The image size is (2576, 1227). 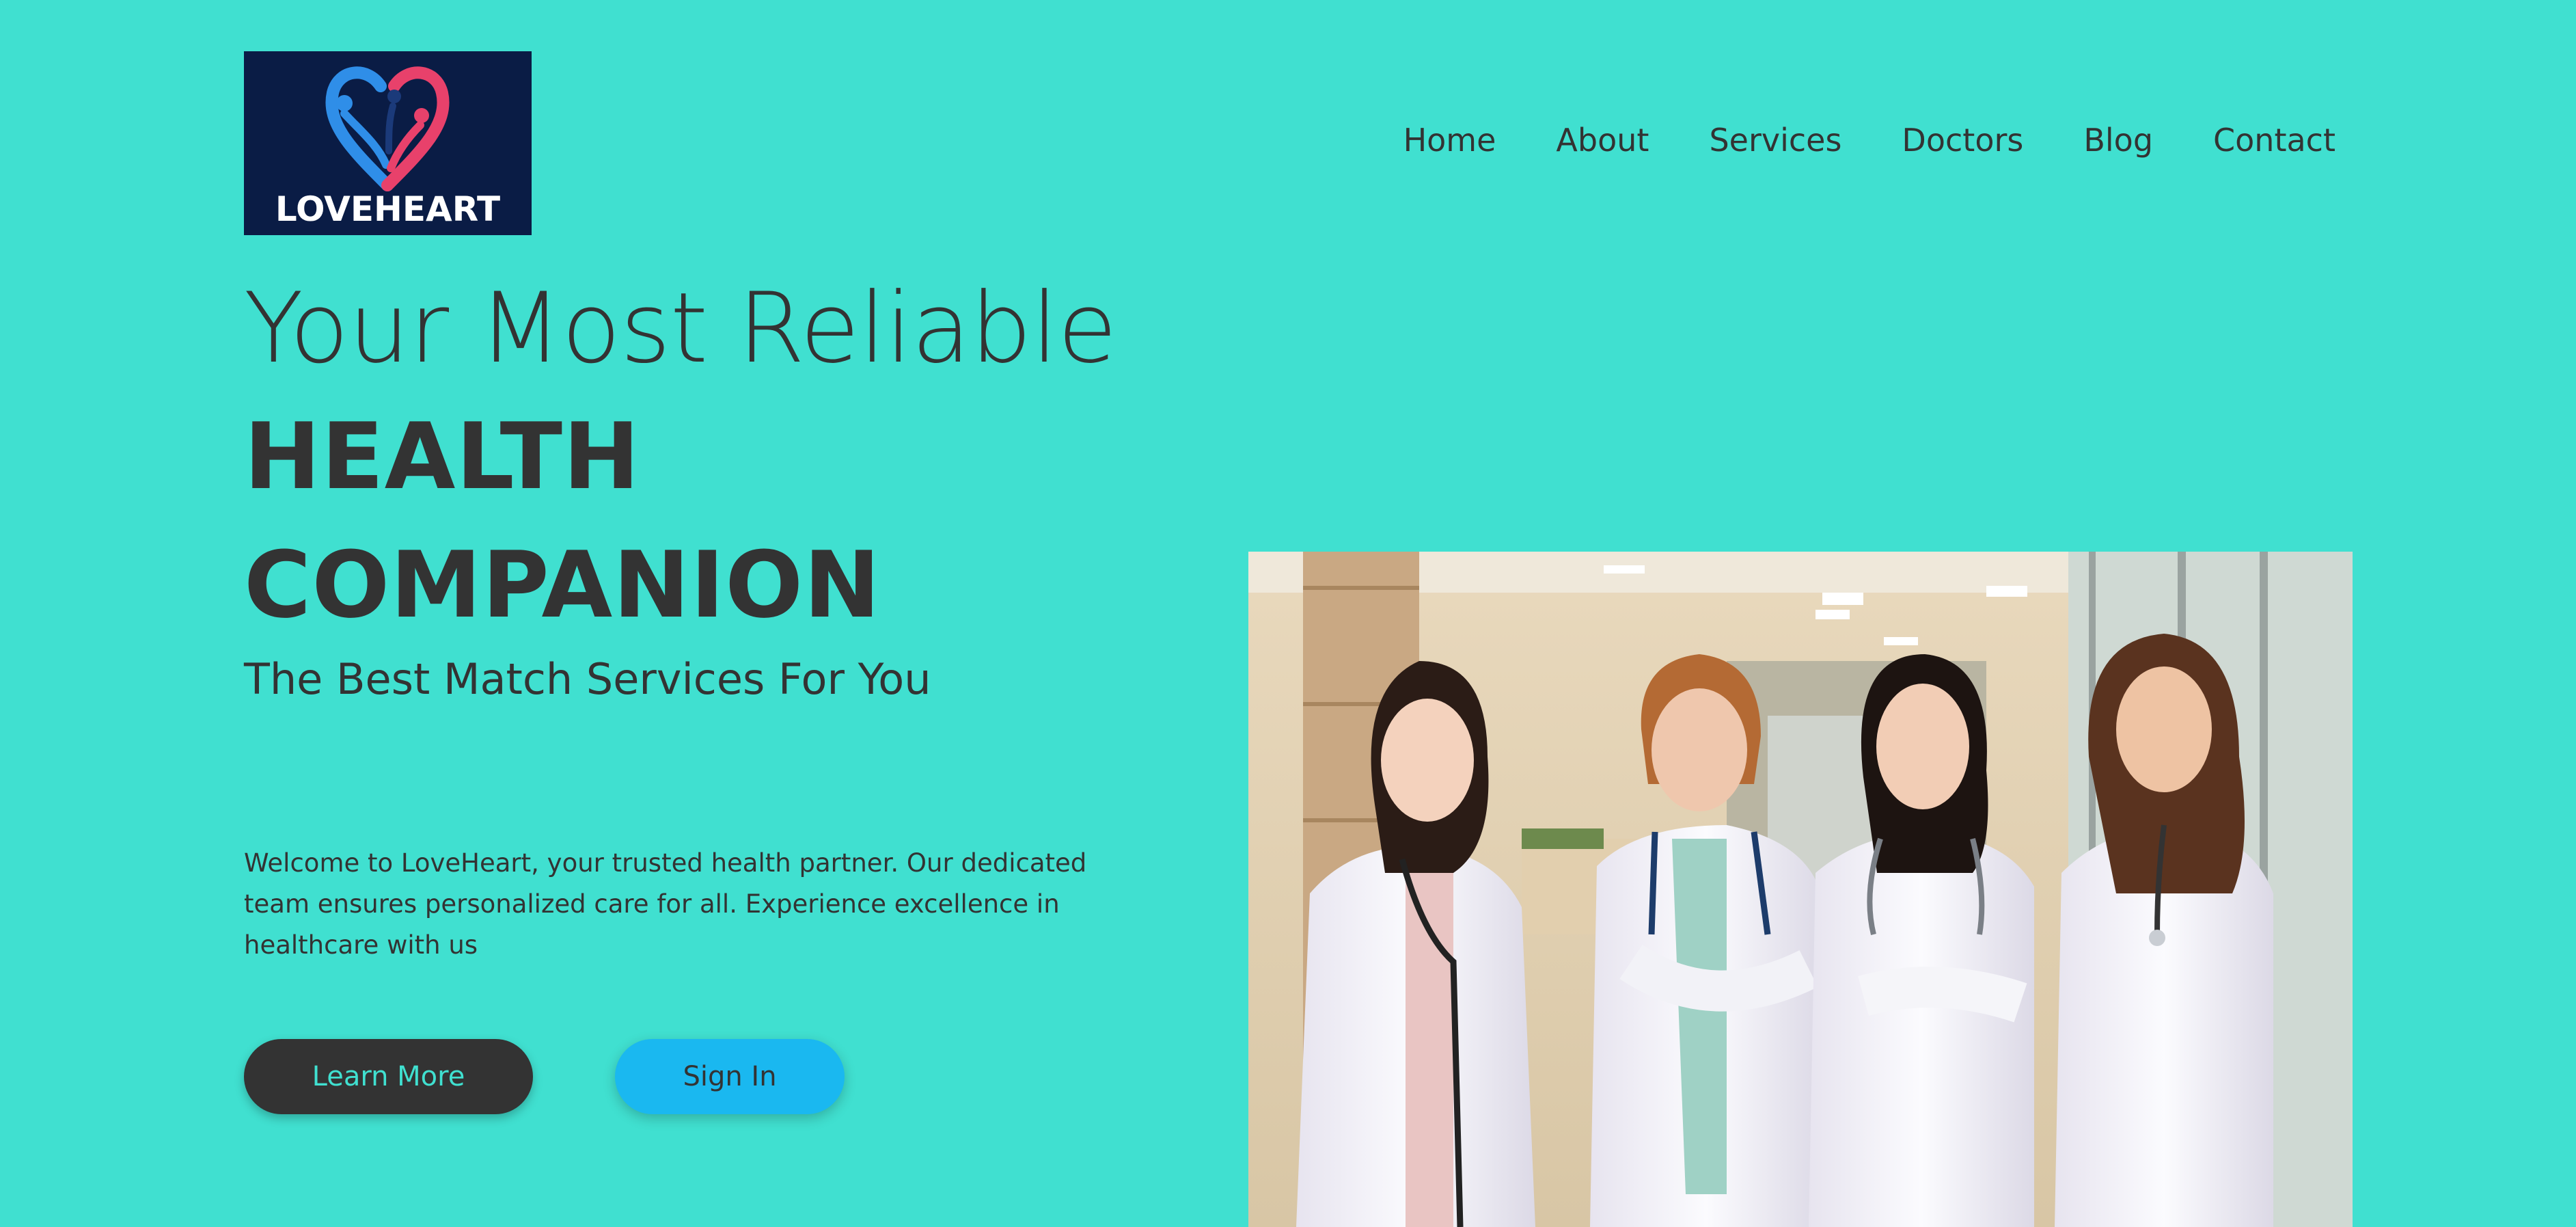 What do you see at coordinates (1602, 140) in the screenshot?
I see `nav-item-about: About` at bounding box center [1602, 140].